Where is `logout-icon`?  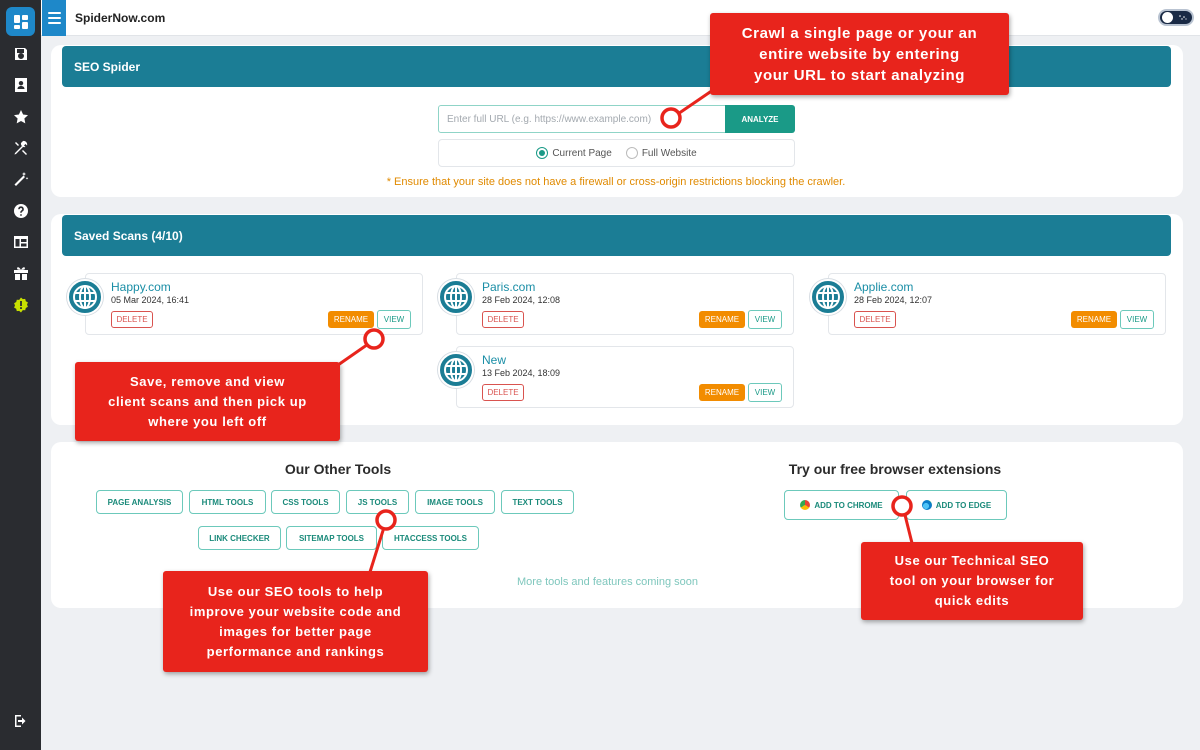 logout-icon is located at coordinates (19, 720).